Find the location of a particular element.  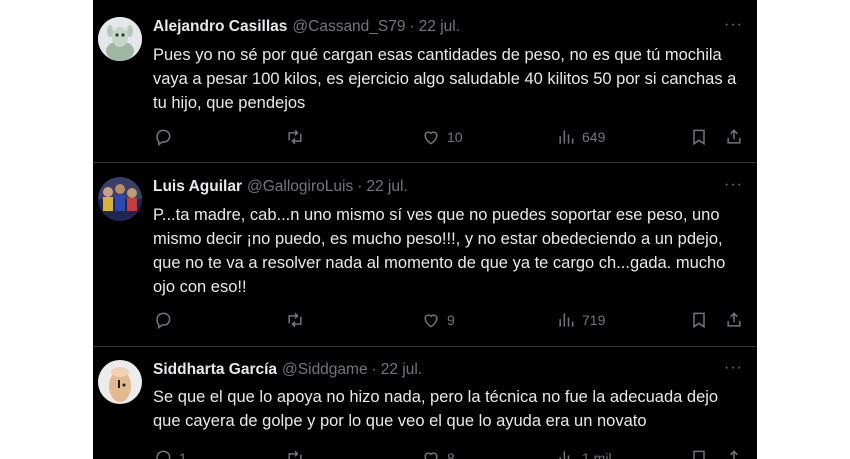

views-count: 1 mil is located at coordinates (597, 454).